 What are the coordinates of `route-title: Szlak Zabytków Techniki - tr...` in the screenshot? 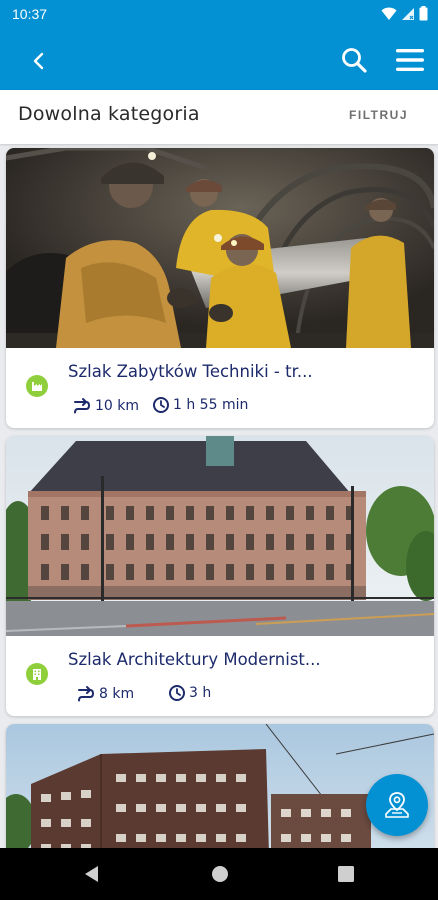 It's located at (190, 371).